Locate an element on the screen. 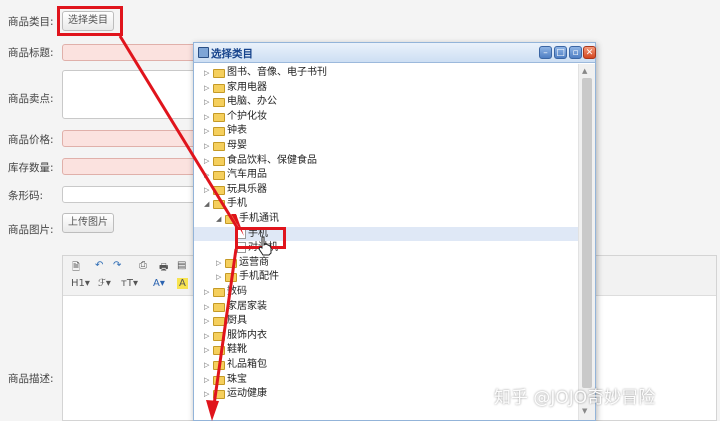 Image resolution: width=720 pixels, height=421 pixels. tree-node: ▷ 母婴 is located at coordinates (225, 146).